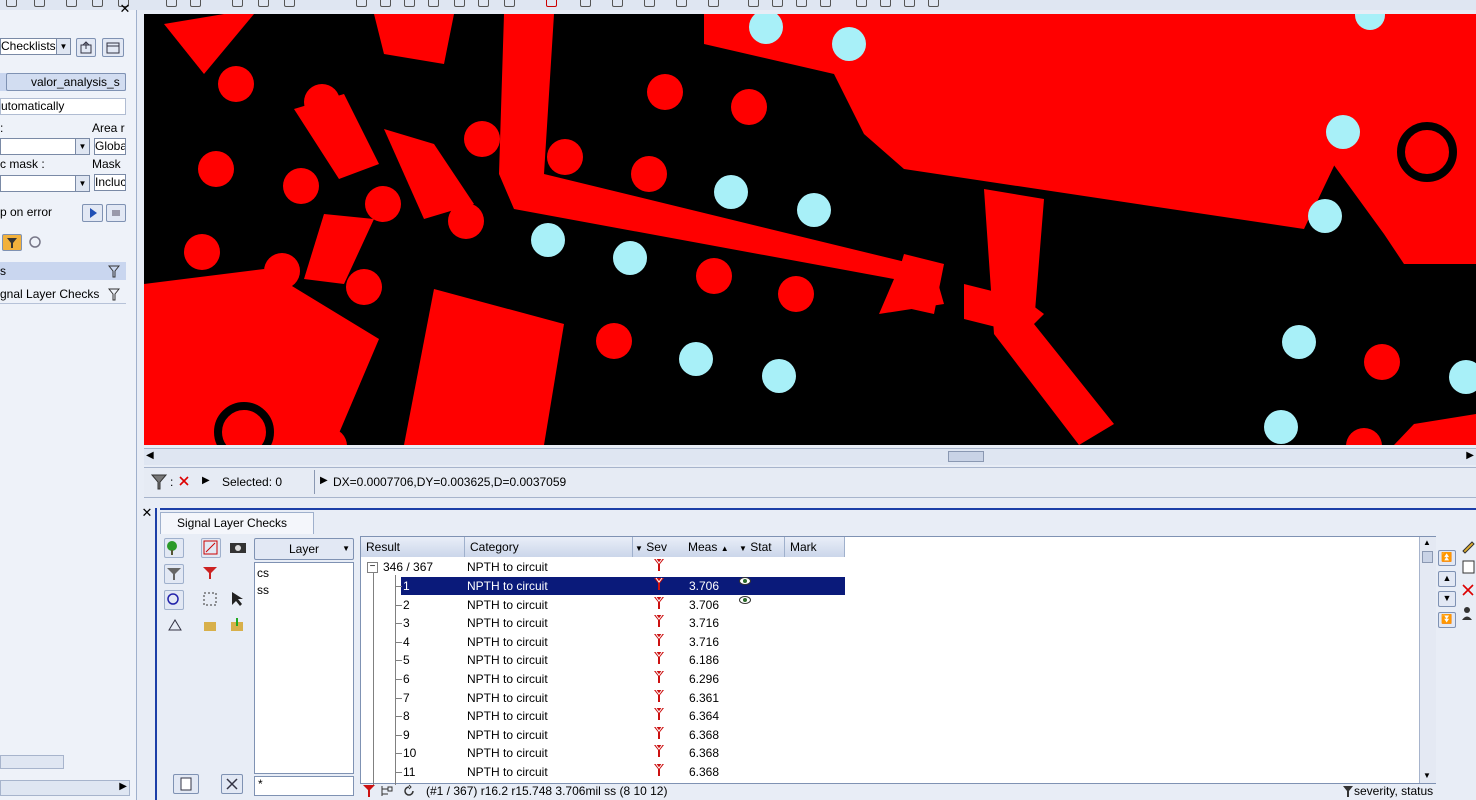 Image resolution: width=1476 pixels, height=800 pixels. What do you see at coordinates (1427, 660) in the screenshot?
I see `results-vertical-scrollbar: ▲ ▼` at bounding box center [1427, 660].